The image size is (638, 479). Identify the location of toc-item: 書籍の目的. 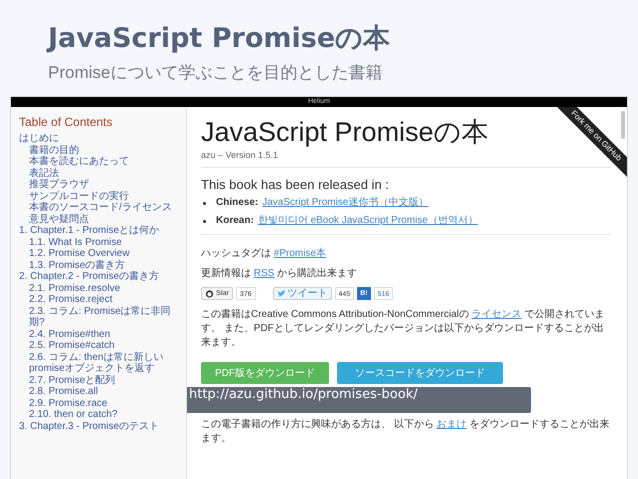
(54, 150).